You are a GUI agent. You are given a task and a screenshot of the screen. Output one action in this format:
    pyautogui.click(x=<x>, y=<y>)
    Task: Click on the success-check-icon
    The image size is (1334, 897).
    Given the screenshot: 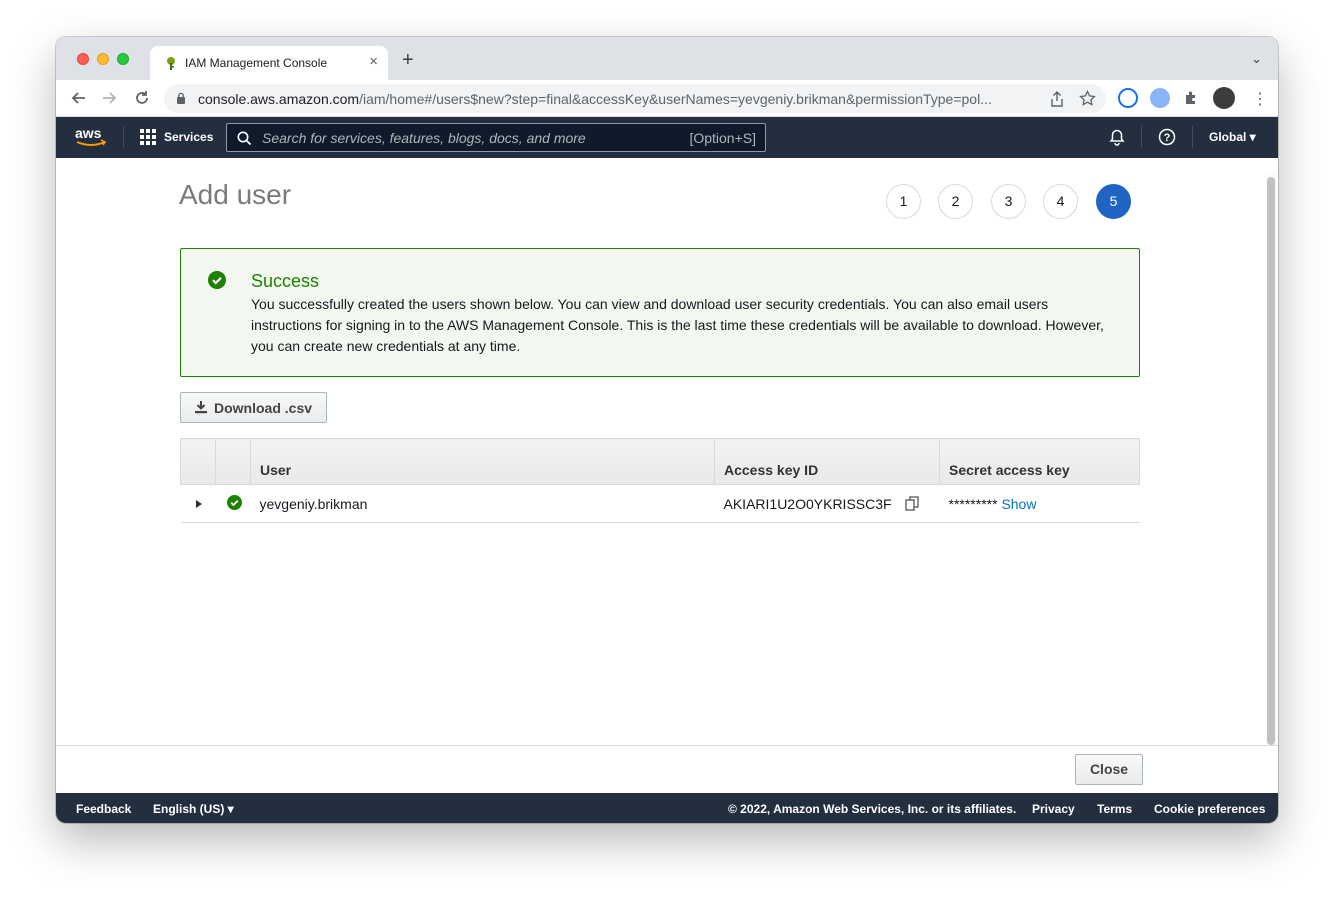 What is the action you would take?
    pyautogui.click(x=217, y=280)
    